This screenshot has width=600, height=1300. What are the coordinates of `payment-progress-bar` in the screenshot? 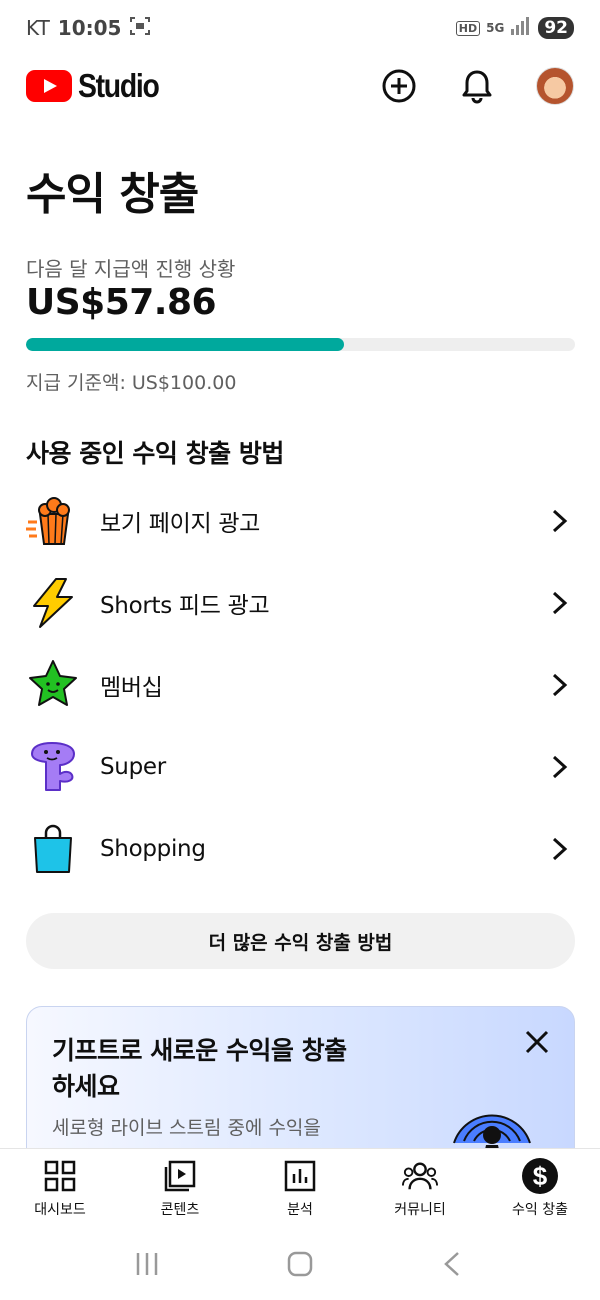 It's located at (300, 344).